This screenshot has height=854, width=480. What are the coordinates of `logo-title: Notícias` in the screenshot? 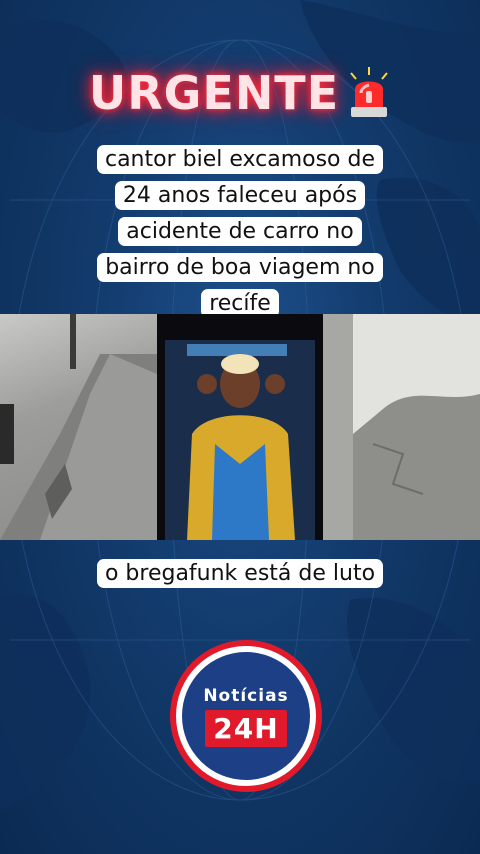 It's located at (246, 695).